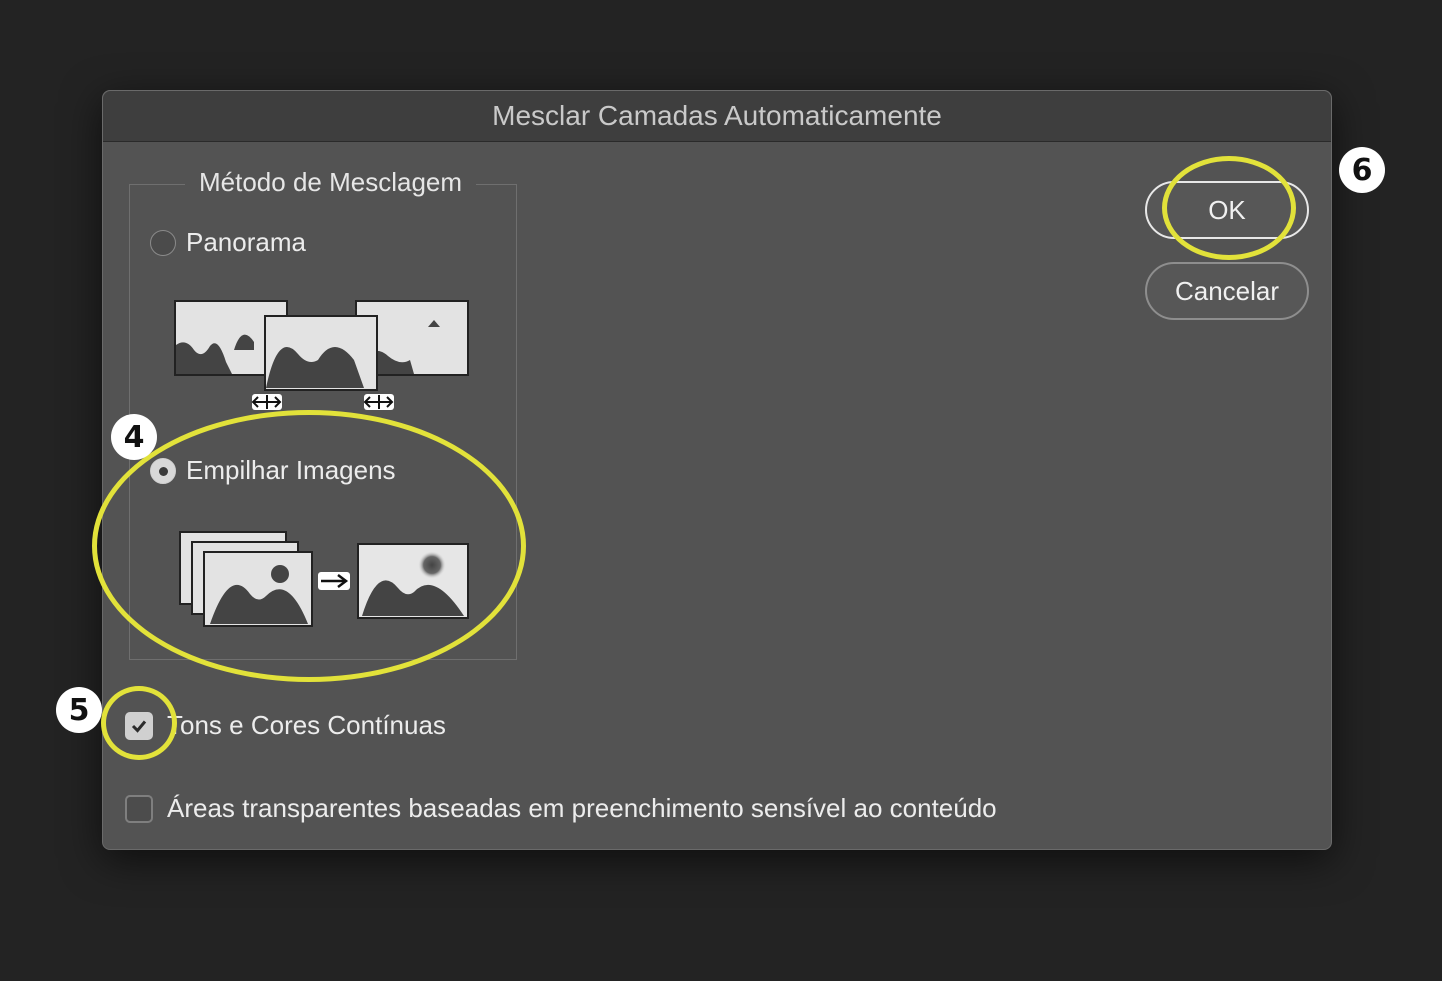  Describe the element at coordinates (309, 546) in the screenshot. I see `highlight-stack-images` at that location.